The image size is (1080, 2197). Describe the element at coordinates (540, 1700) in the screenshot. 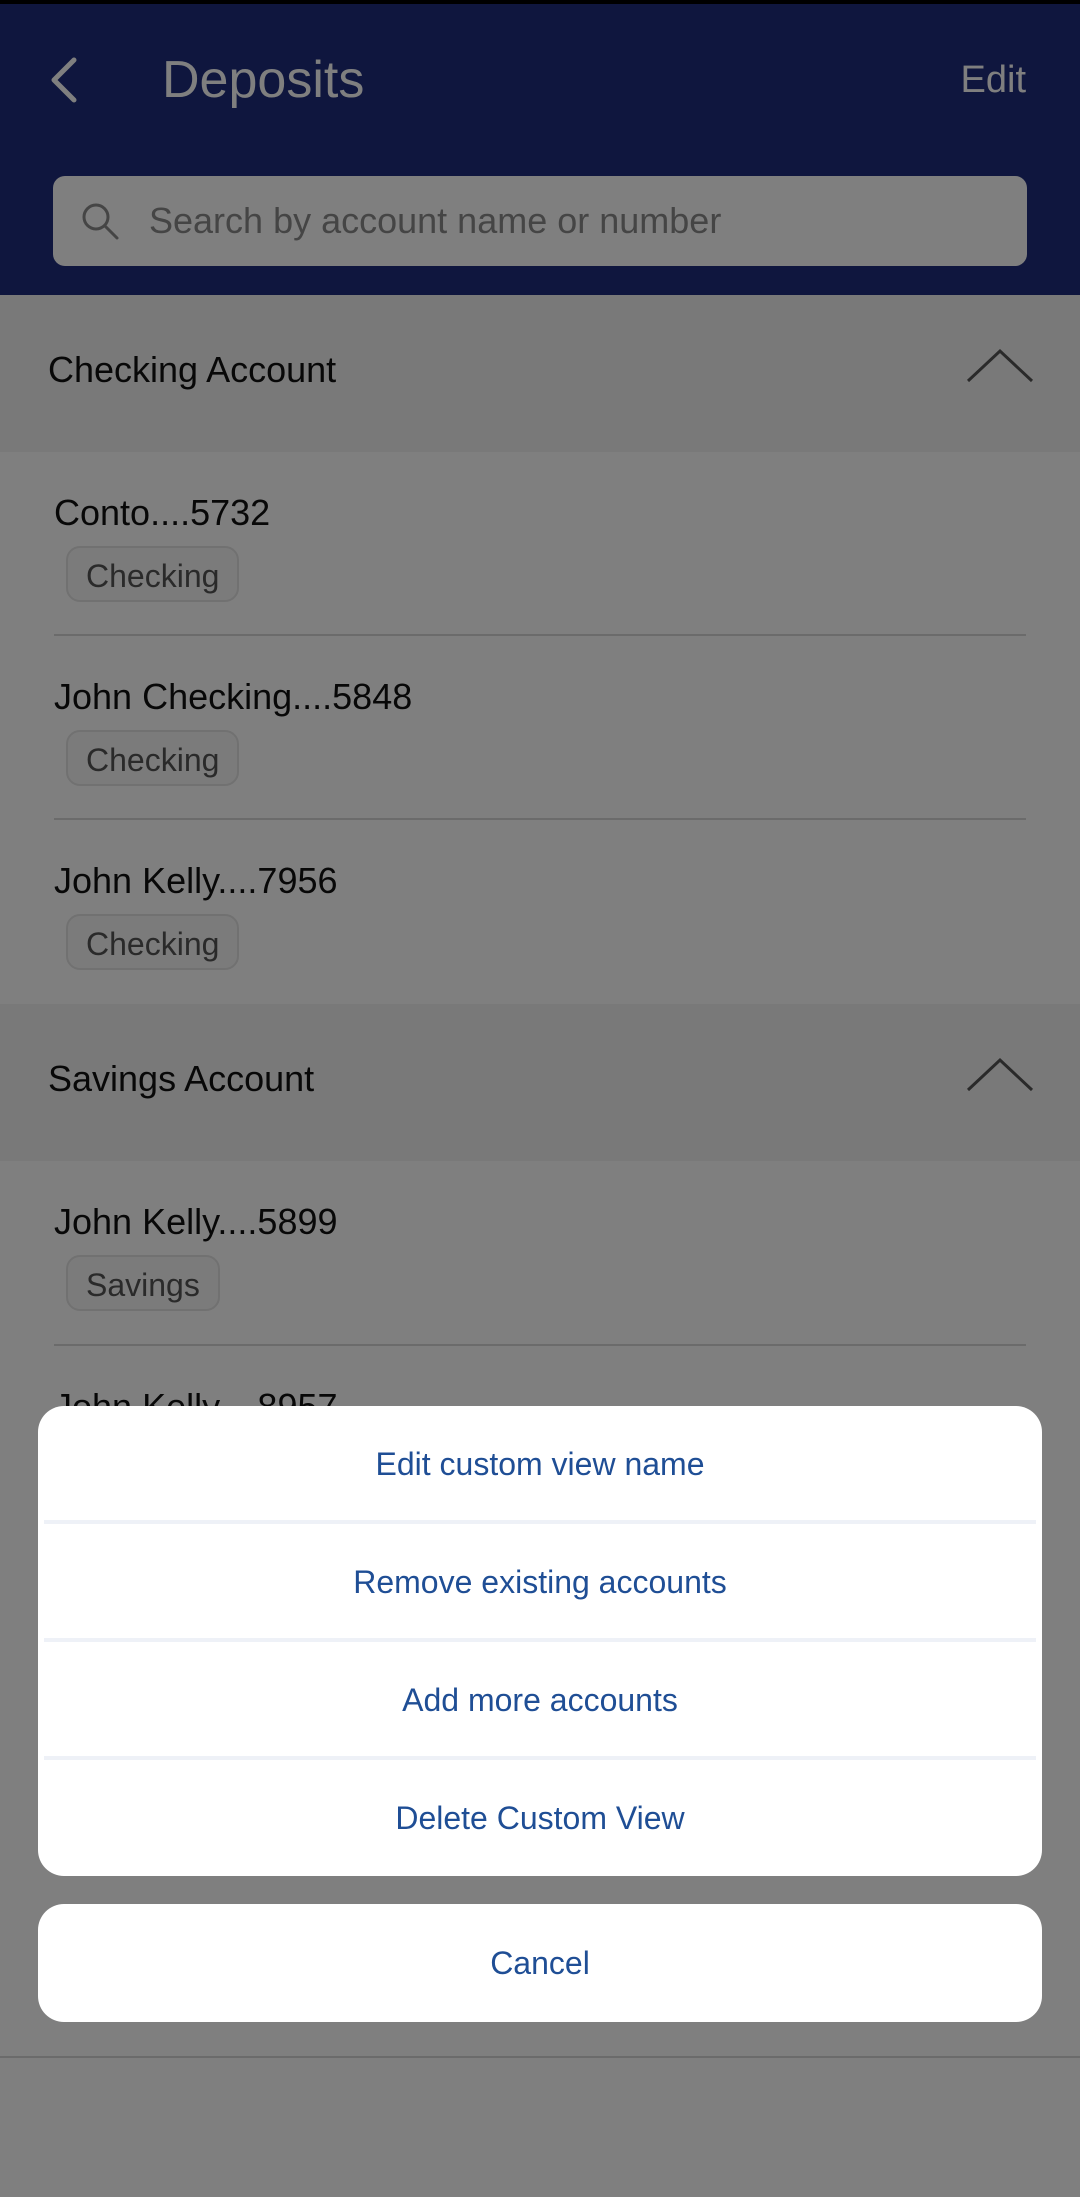

I see `add-more-accounts-option: Add more accounts` at that location.